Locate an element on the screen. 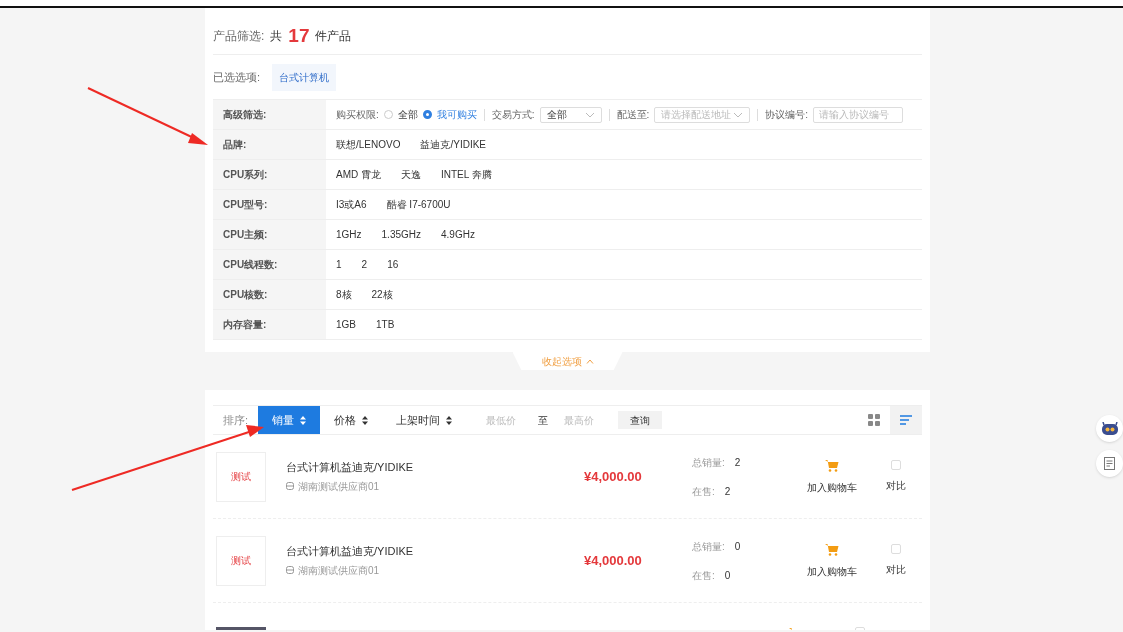 This screenshot has height=632, width=1123. filter-label: 高级筛选: is located at coordinates (269, 114).